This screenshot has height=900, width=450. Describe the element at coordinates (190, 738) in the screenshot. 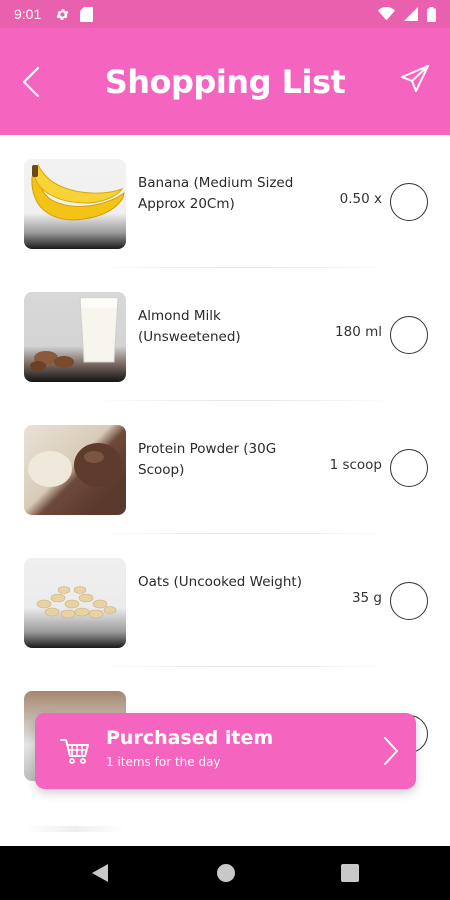

I see `banner-title: Purchased item` at that location.